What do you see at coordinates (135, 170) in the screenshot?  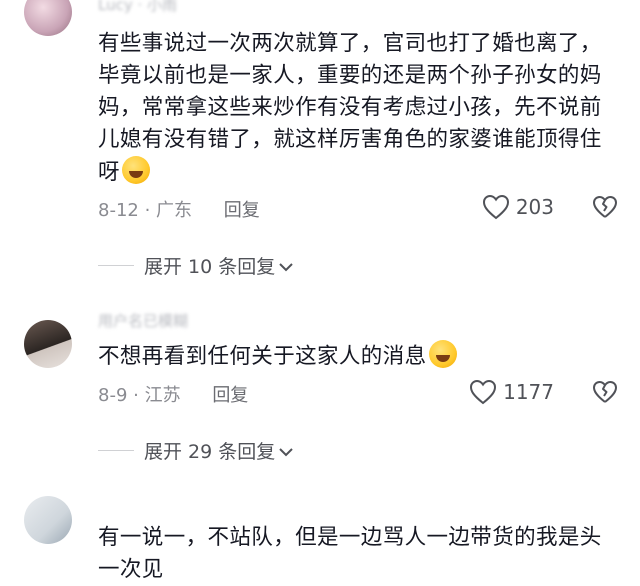 I see `rofl-emoji-icon` at bounding box center [135, 170].